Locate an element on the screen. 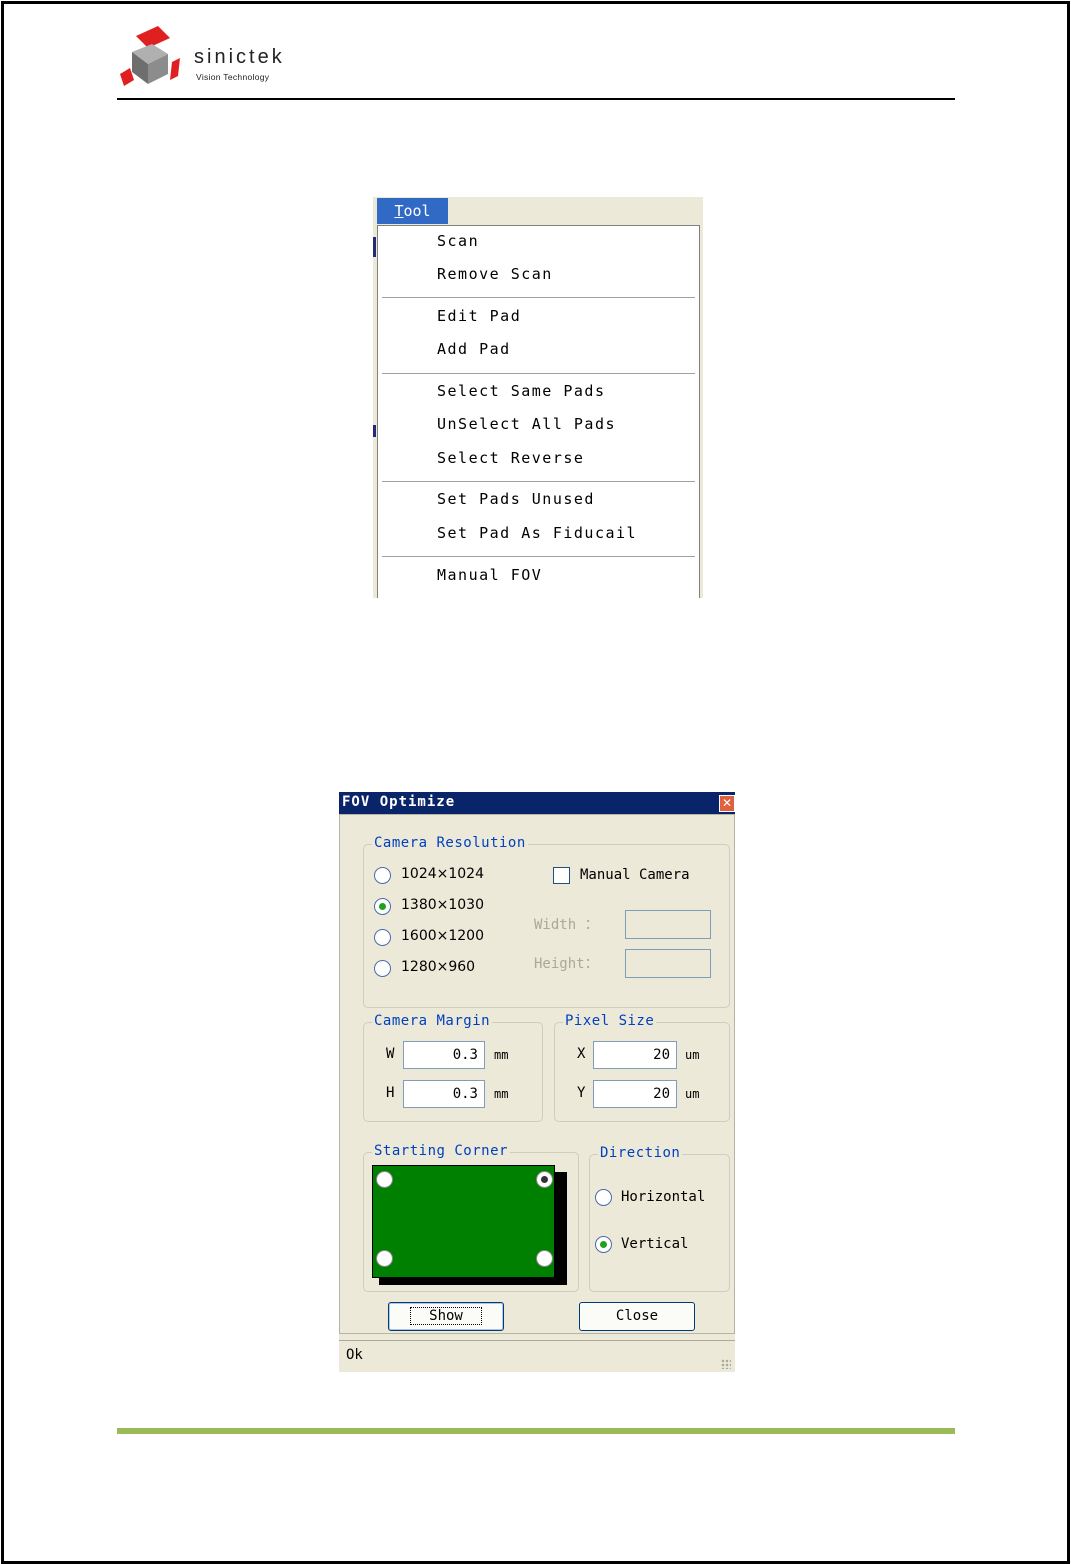 This screenshot has height=1564, width=1071. menu-item-manual-fov: Manual FOV is located at coordinates (489, 575).